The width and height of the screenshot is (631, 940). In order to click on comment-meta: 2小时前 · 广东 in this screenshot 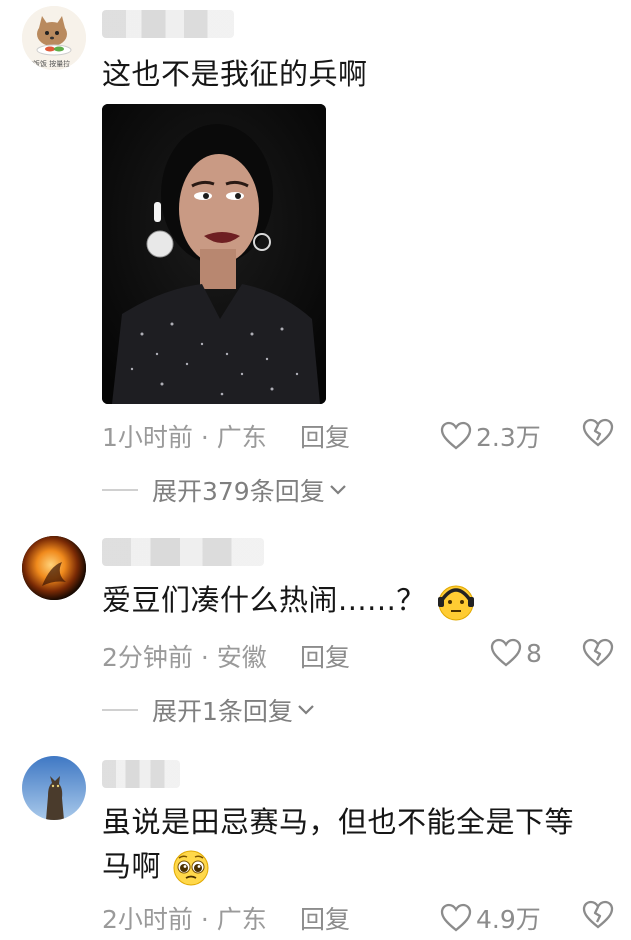, I will do `click(184, 918)`.